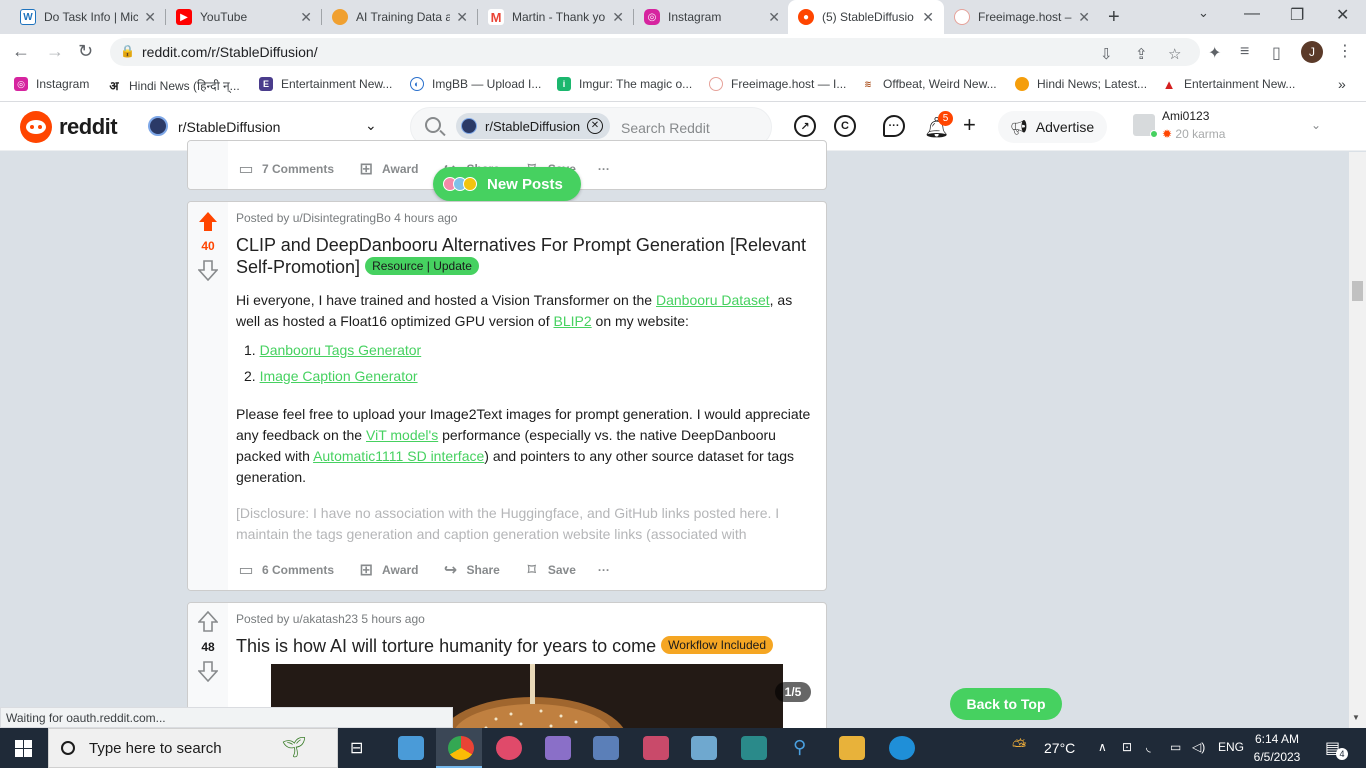 This screenshot has width=1366, height=768. I want to click on volume-icon: ◁), so click(1198, 747).